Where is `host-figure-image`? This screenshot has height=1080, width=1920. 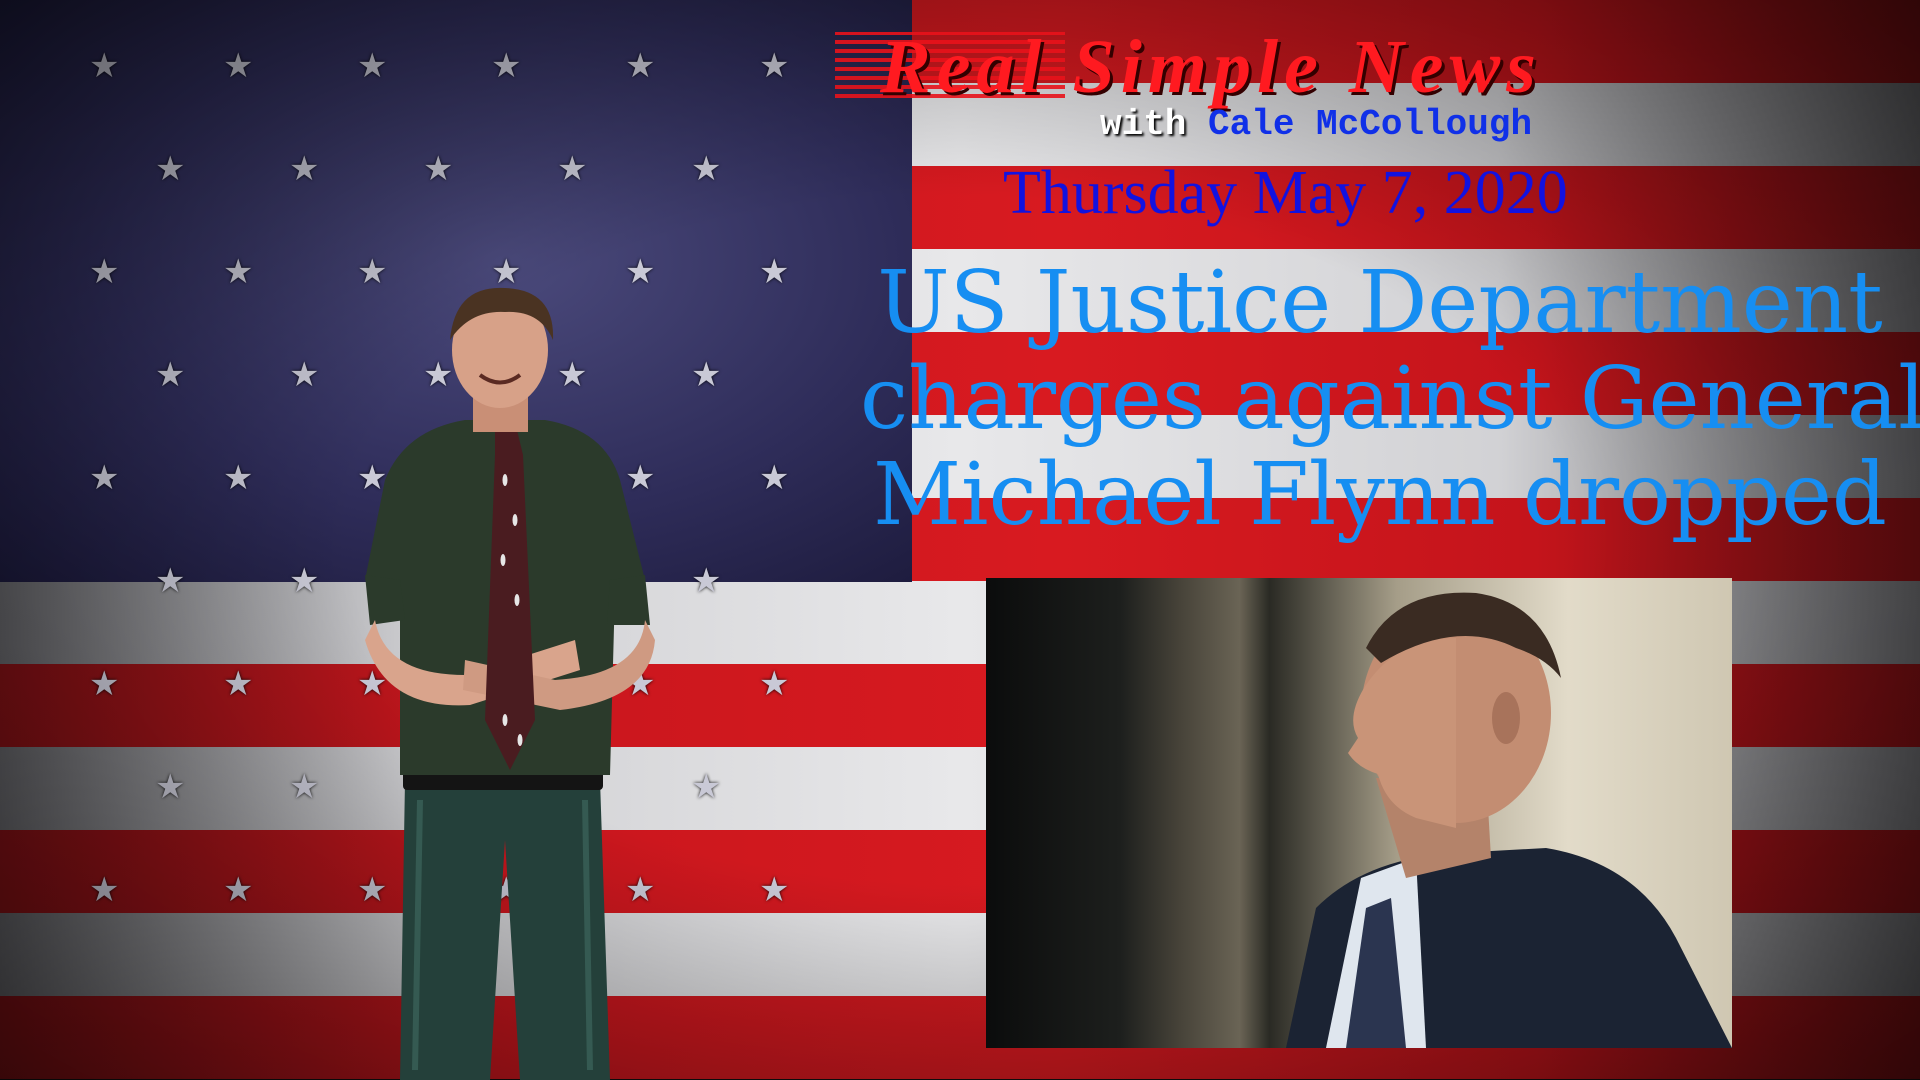 host-figure-image is located at coordinates (515, 680).